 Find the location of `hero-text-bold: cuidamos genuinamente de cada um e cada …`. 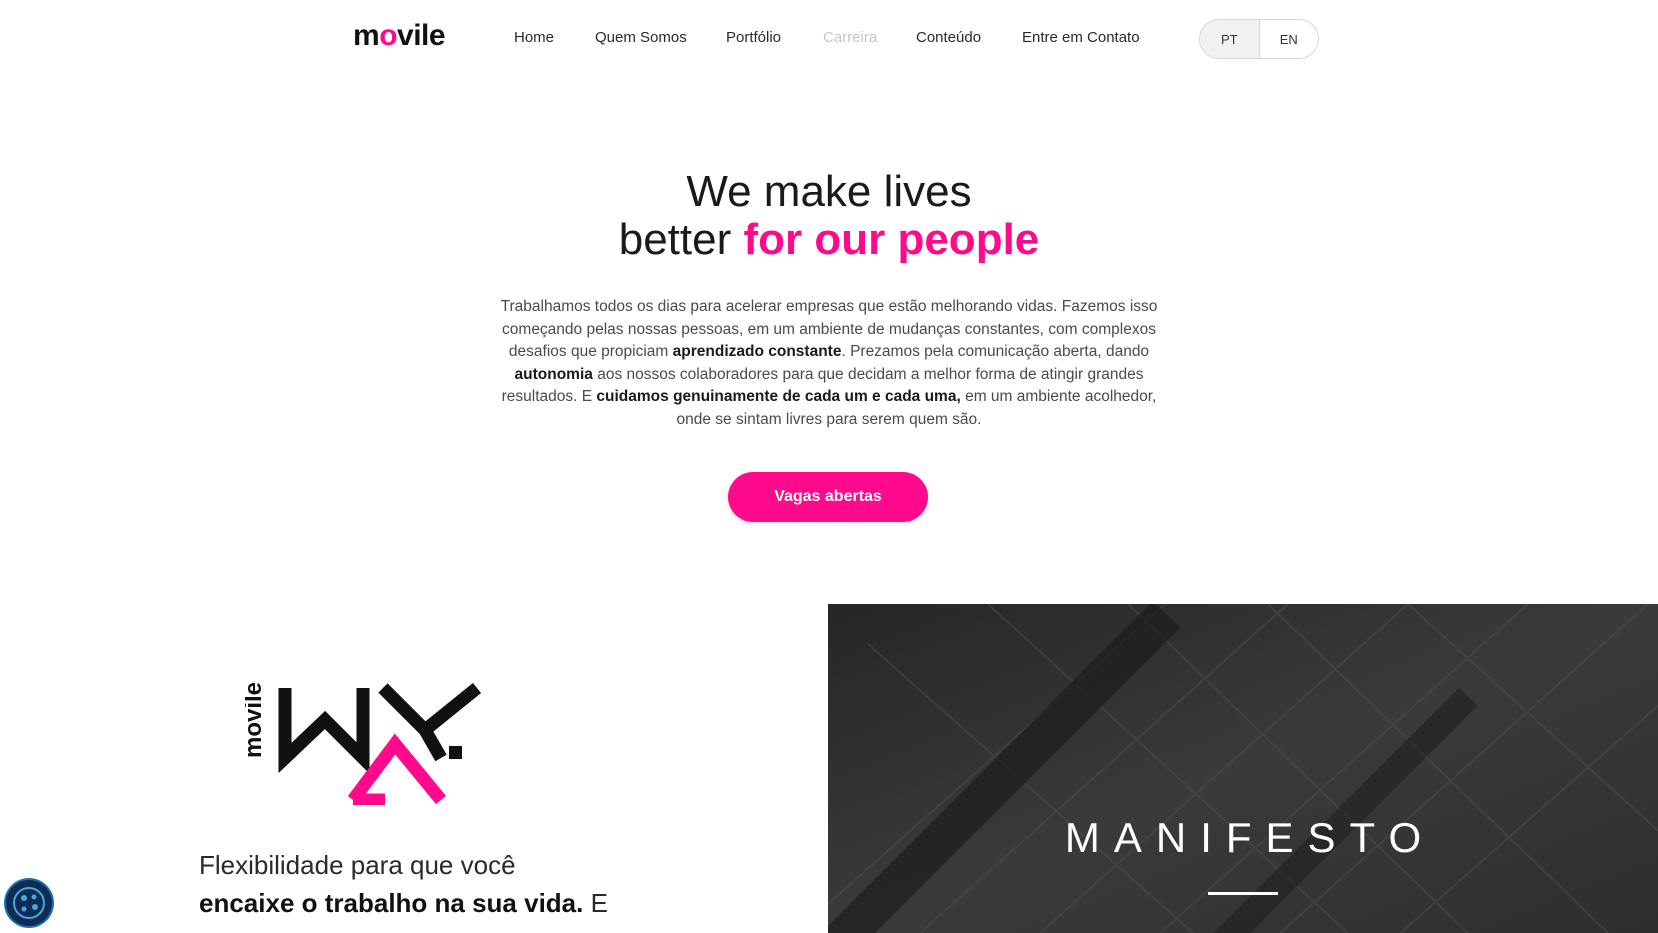

hero-text-bold: cuidamos genuinamente de cada um e cada … is located at coordinates (778, 396).